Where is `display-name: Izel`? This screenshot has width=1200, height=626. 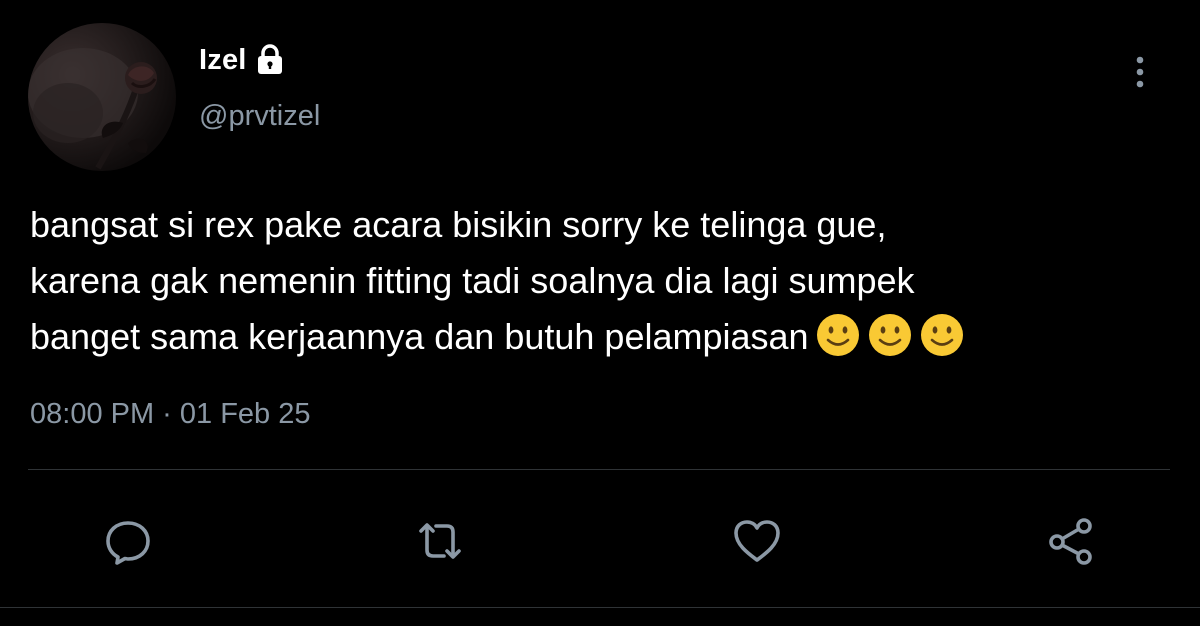 display-name: Izel is located at coordinates (223, 60).